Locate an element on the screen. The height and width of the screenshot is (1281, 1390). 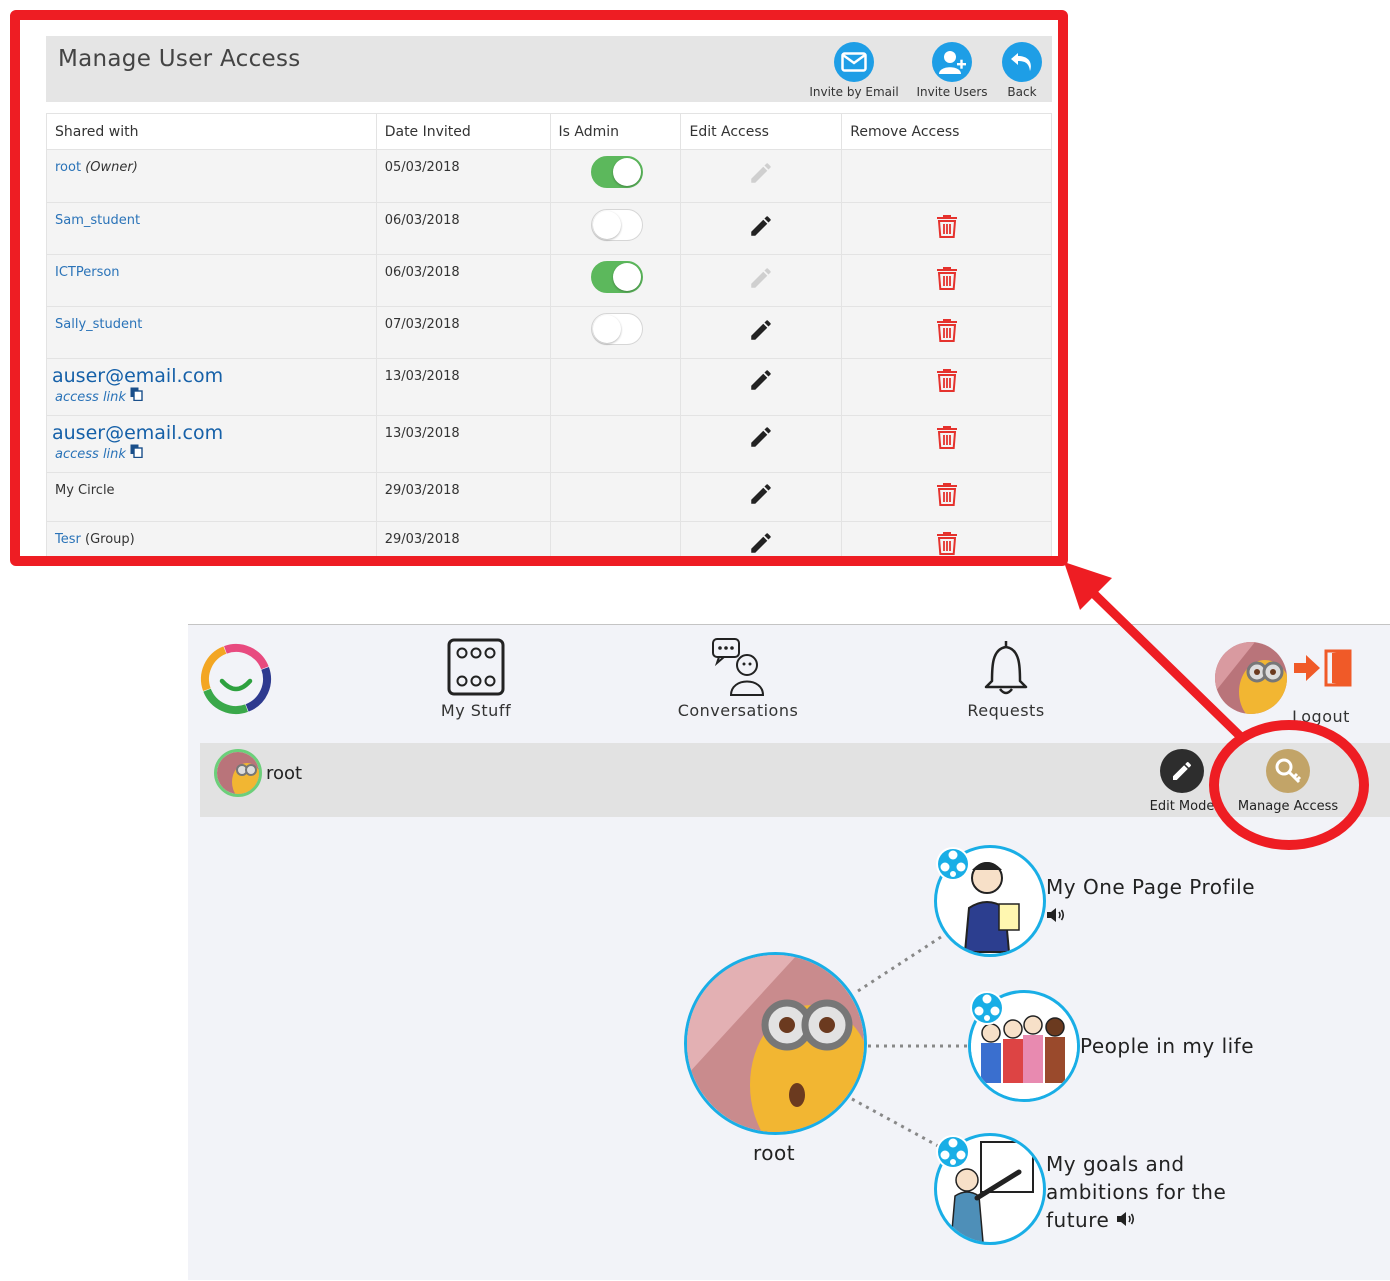
group-link: Tesr is located at coordinates (68, 539).